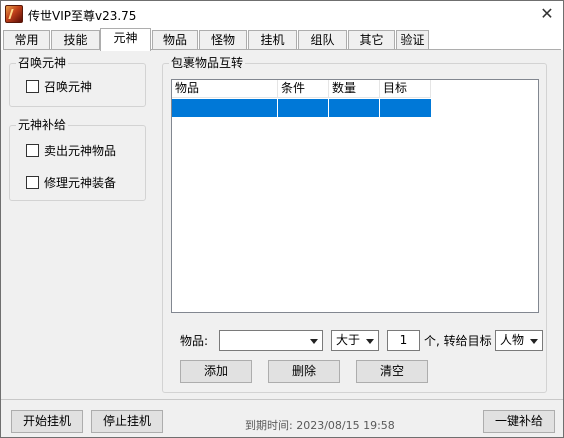  I want to click on tab-items: 物品, so click(175, 40).